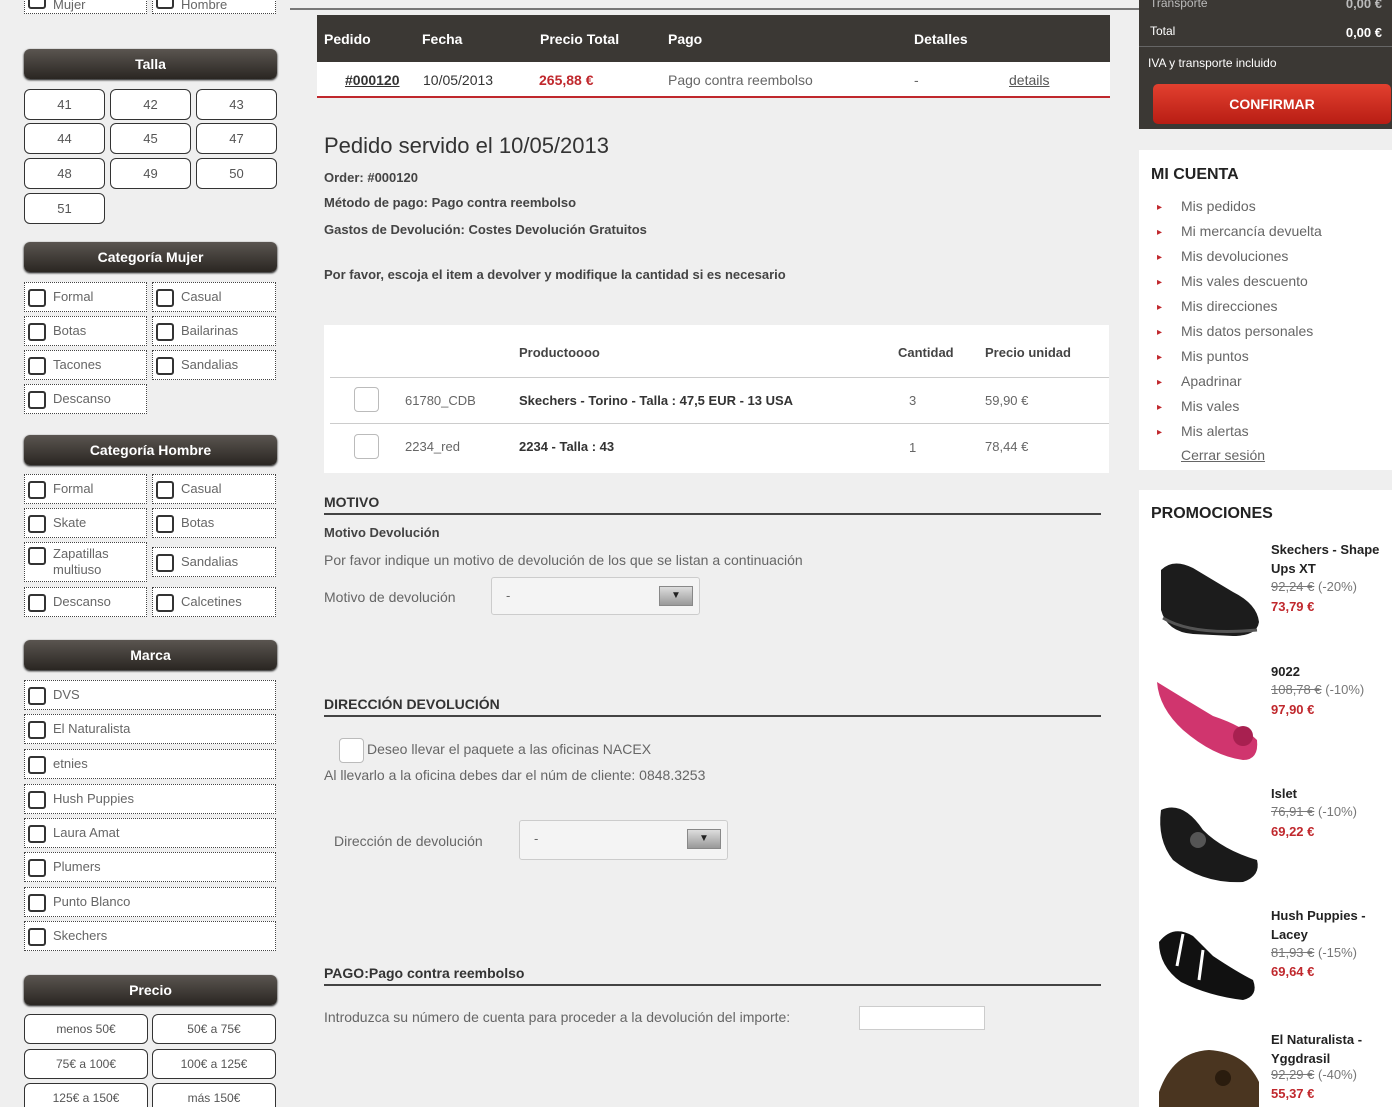 The image size is (1392, 1107). What do you see at coordinates (236, 104) in the screenshot?
I see `size-43: 43` at bounding box center [236, 104].